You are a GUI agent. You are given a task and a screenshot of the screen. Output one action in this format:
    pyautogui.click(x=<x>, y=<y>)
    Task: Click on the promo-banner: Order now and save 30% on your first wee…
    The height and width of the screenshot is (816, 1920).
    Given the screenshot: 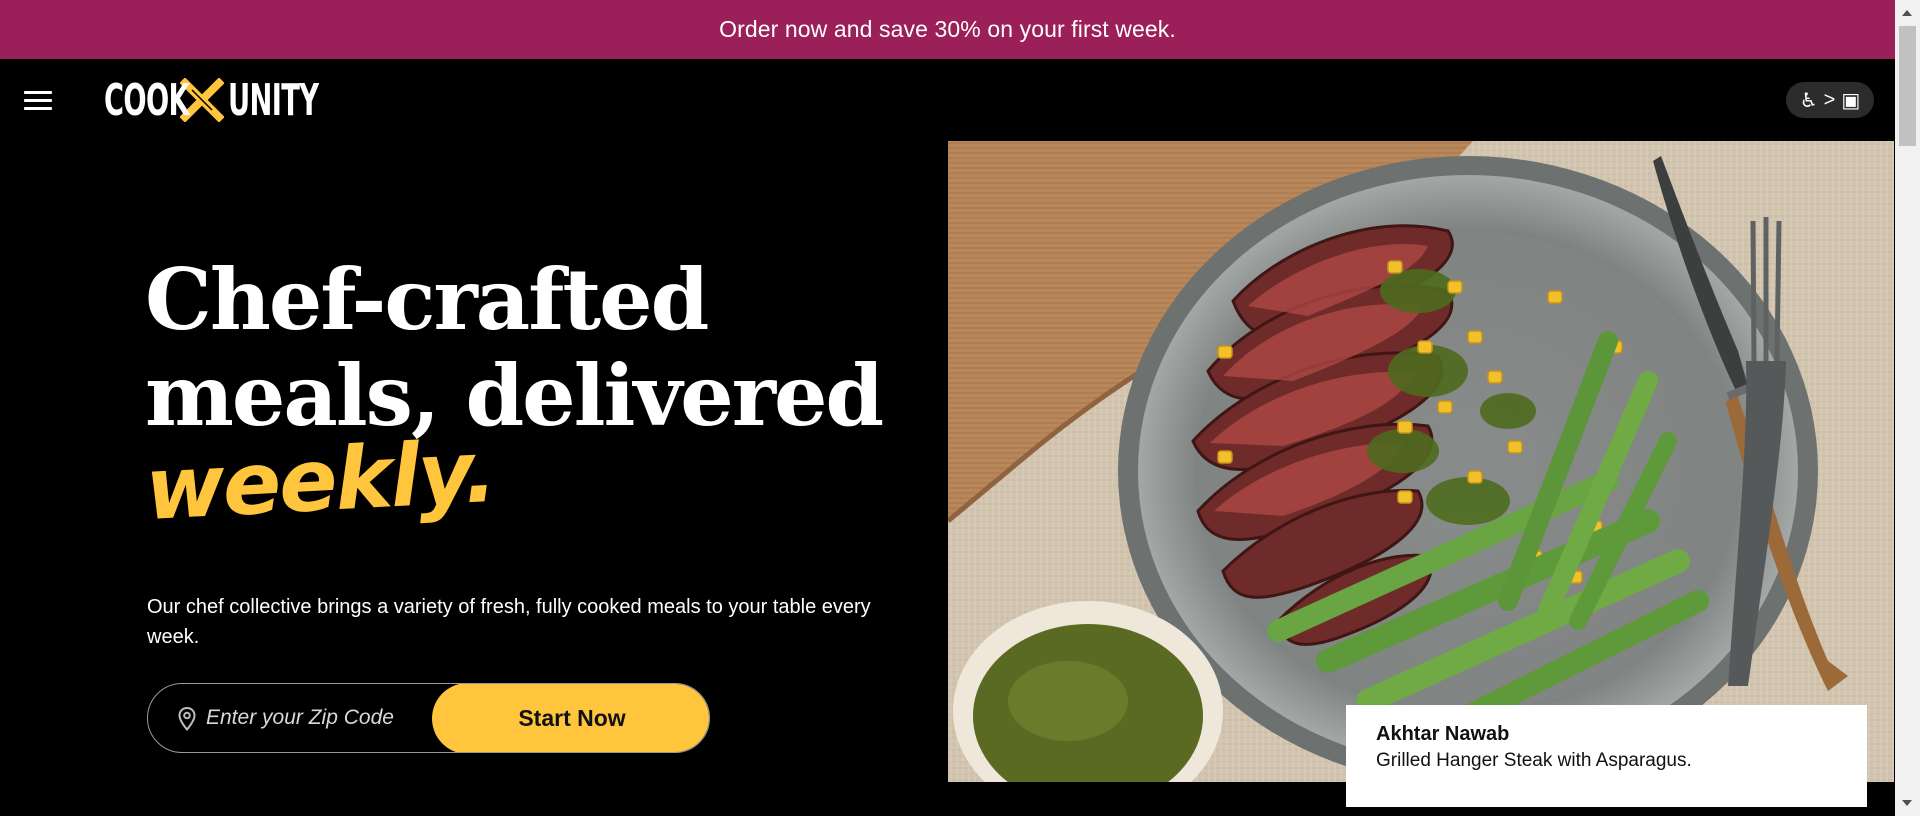 What is the action you would take?
    pyautogui.click(x=947, y=29)
    